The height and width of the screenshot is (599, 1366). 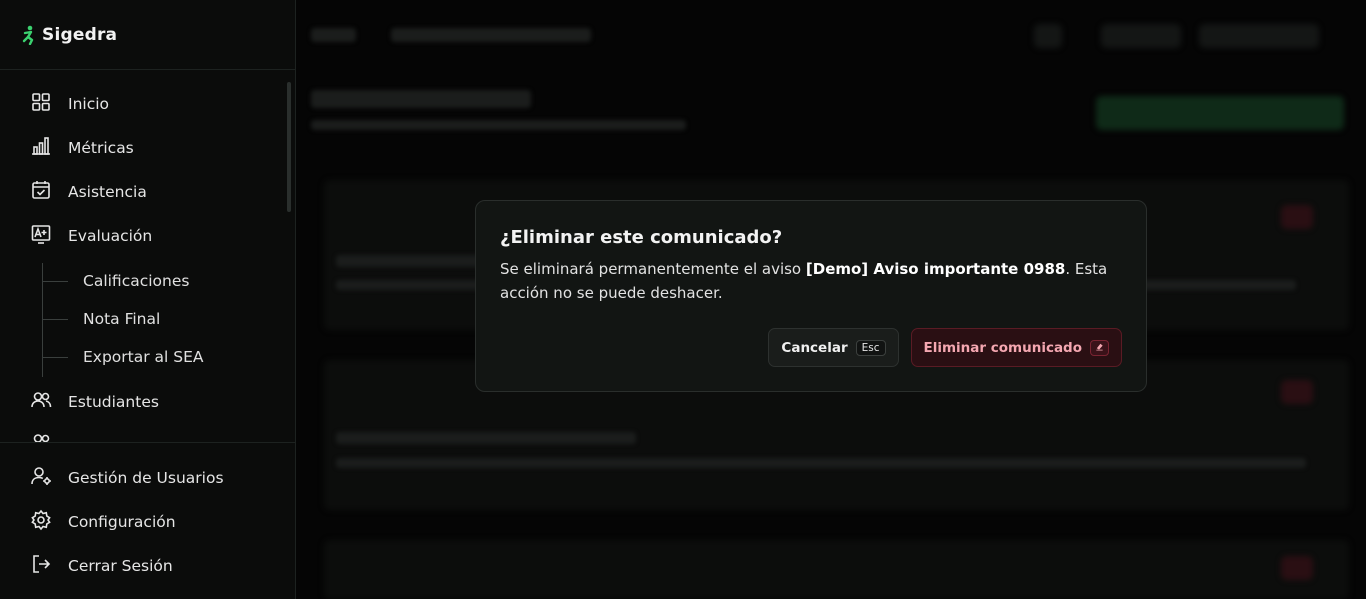 I want to click on sidebar-item-cerrar-sesion: Cerrar Sesión, so click(x=101, y=566).